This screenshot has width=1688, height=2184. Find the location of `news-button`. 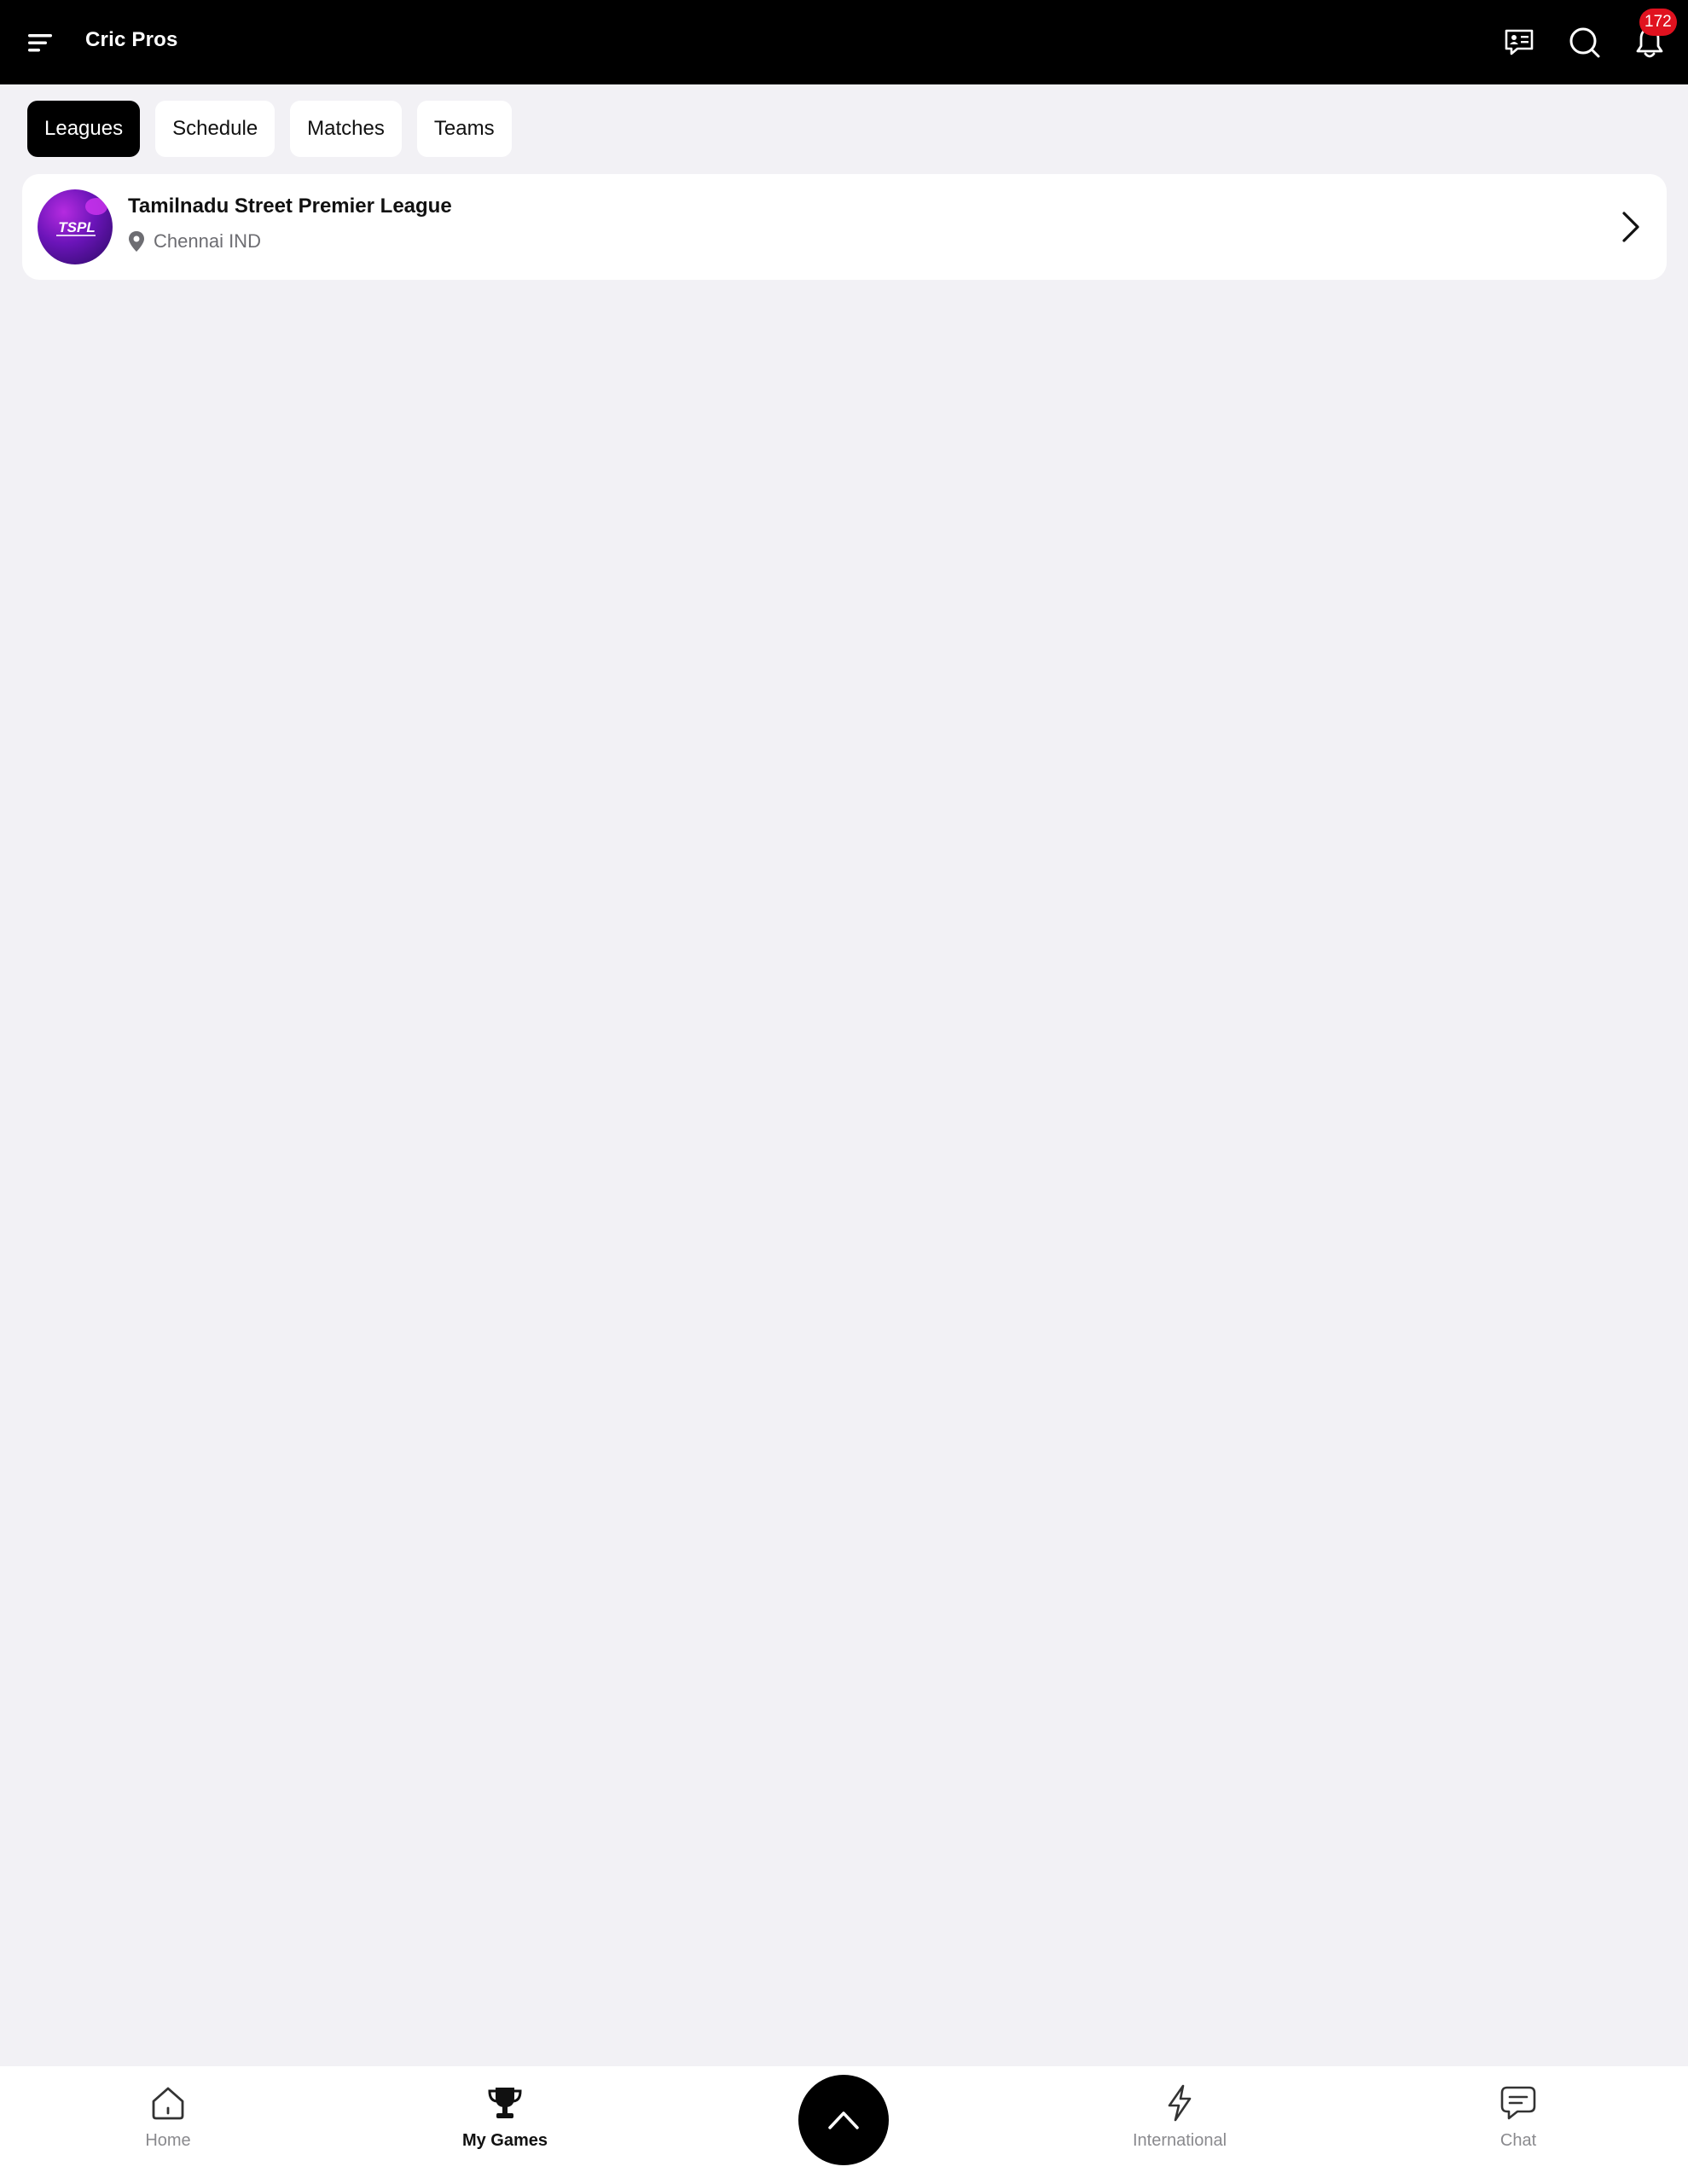

news-button is located at coordinates (1519, 42).